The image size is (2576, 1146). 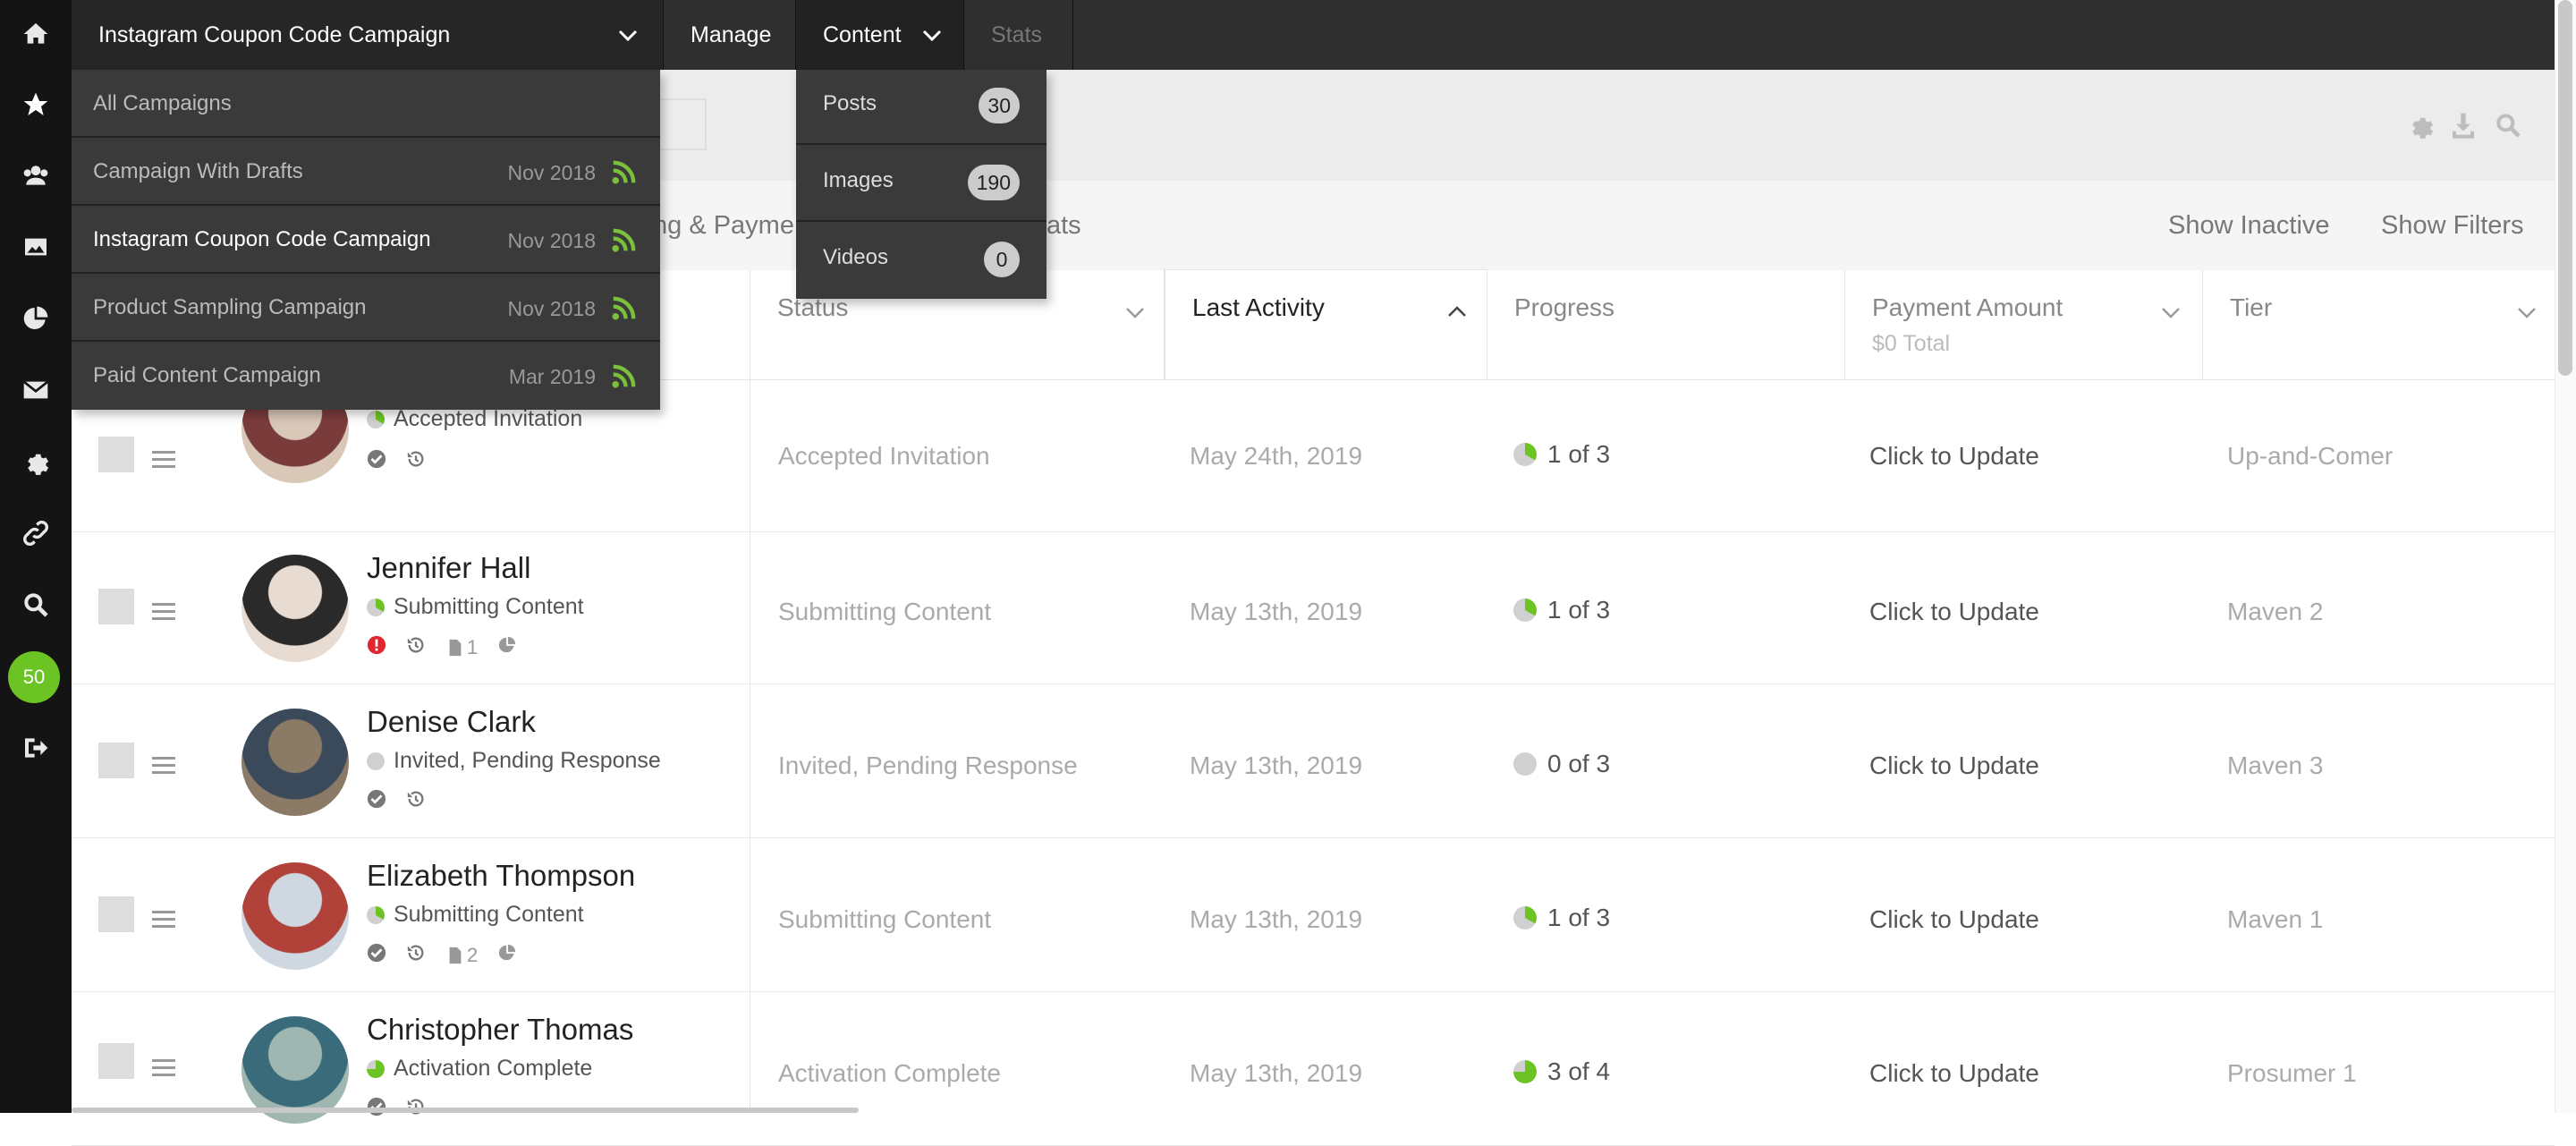 I want to click on link-icon, so click(x=36, y=533).